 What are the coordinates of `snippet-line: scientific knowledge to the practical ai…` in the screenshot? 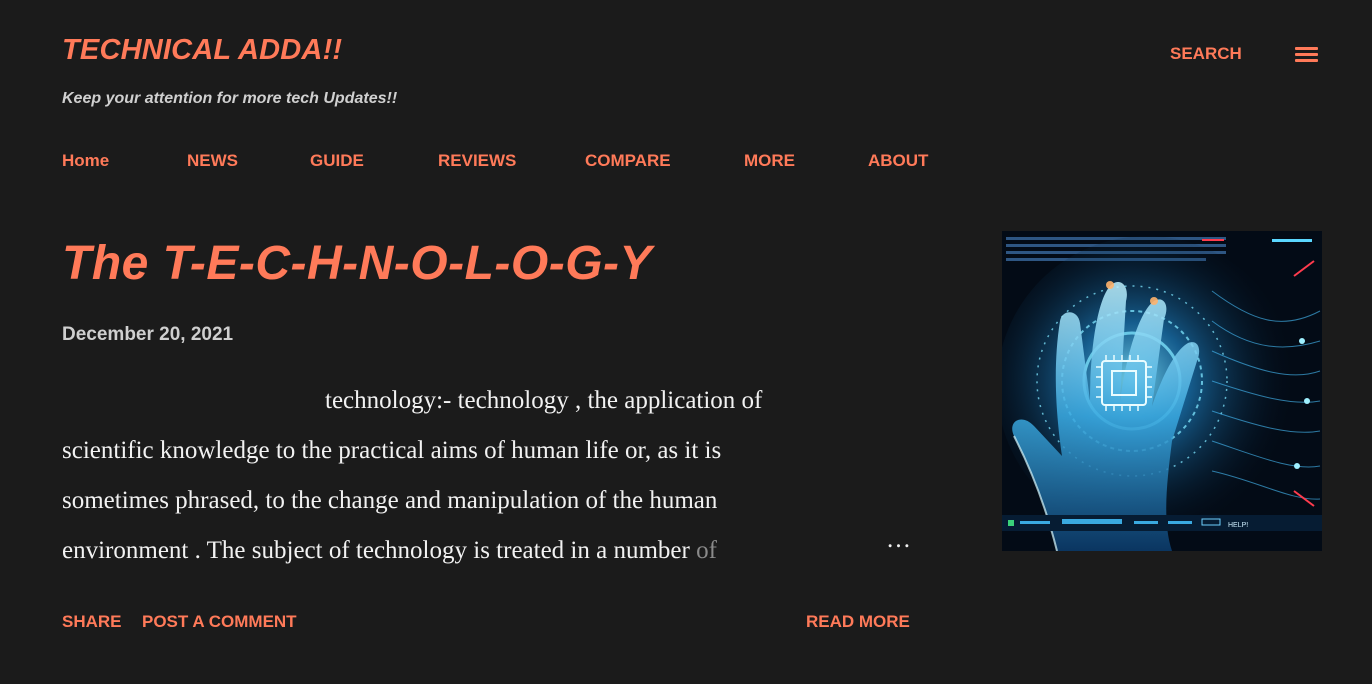 It's located at (392, 450).